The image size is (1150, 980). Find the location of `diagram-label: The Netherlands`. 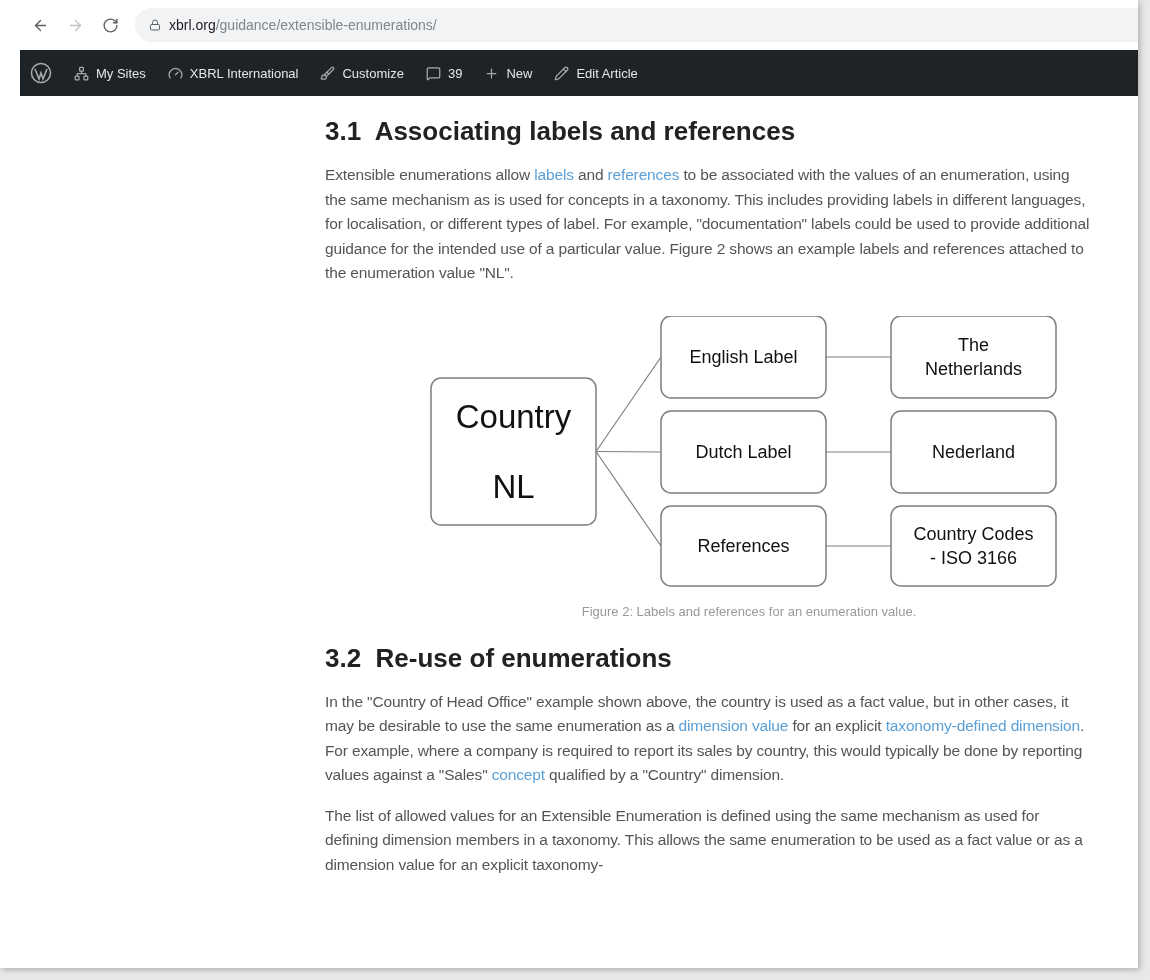

diagram-label: The Netherlands is located at coordinates (973, 356).